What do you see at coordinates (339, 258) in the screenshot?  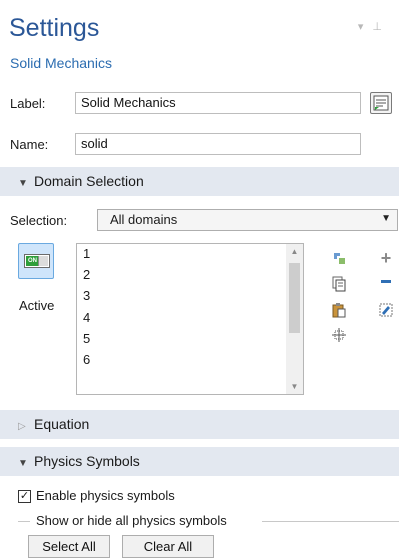 I see `zoom-to-selection-icon` at bounding box center [339, 258].